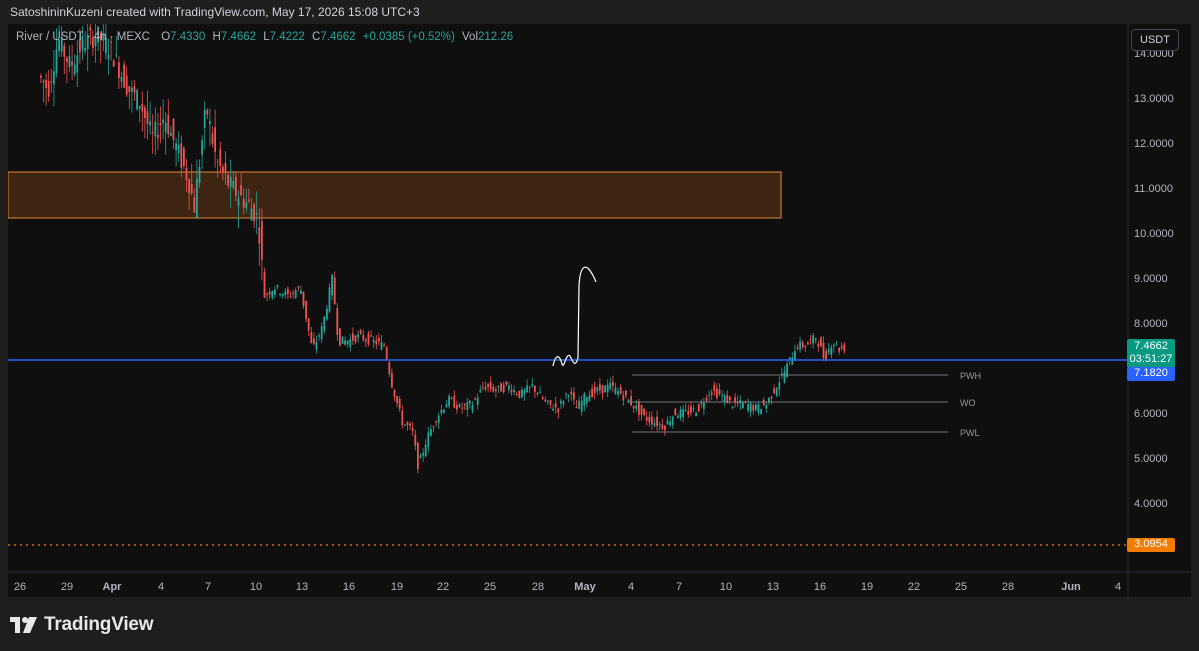  I want to click on time-tick-label: 16, so click(349, 587).